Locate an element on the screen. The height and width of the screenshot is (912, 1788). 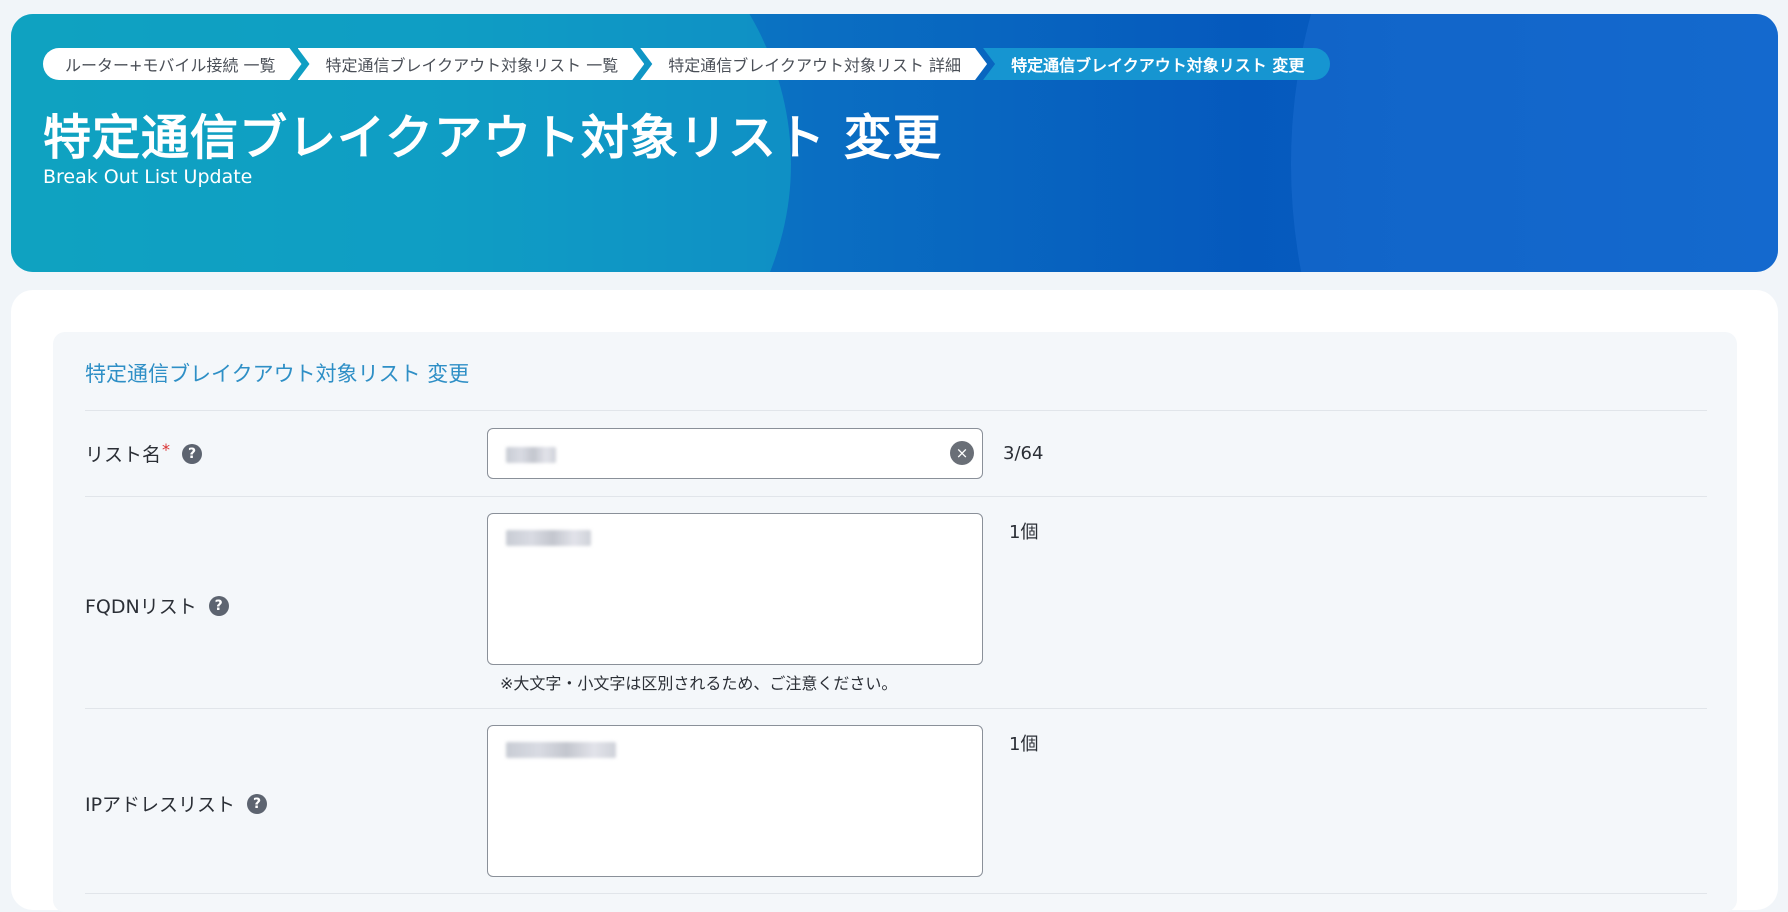
fqdn-list-textarea is located at coordinates (735, 589).